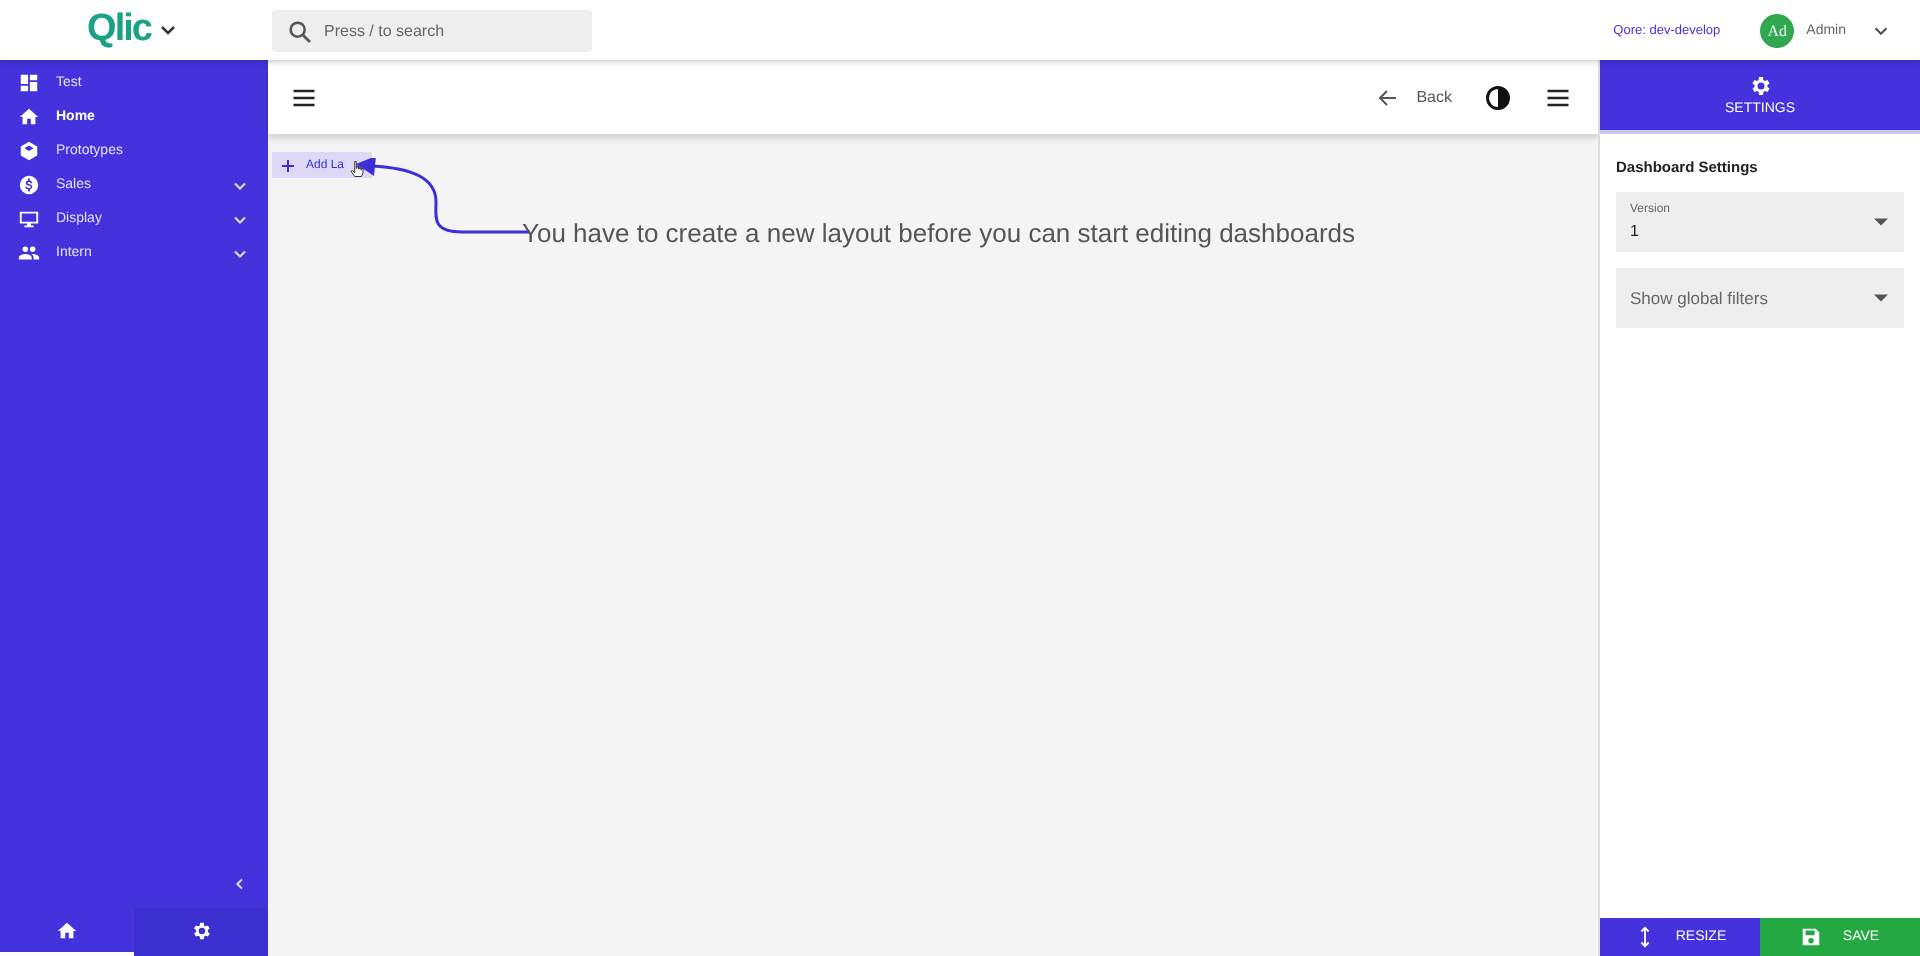 The height and width of the screenshot is (956, 1920). Describe the element at coordinates (240, 884) in the screenshot. I see `chevron-left-icon` at that location.